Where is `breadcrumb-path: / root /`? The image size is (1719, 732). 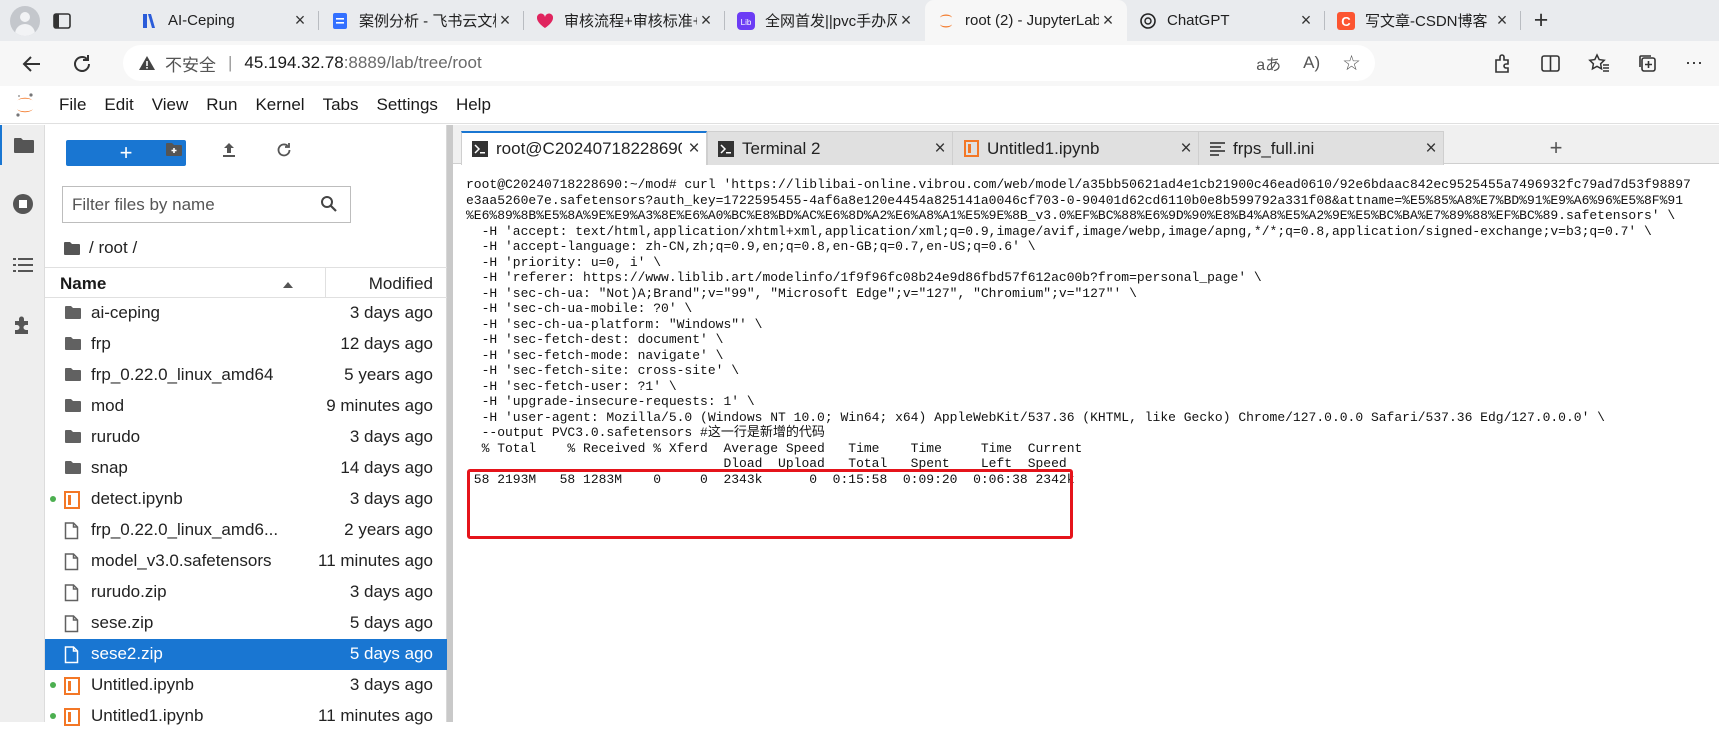
breadcrumb-path: / root / is located at coordinates (113, 248).